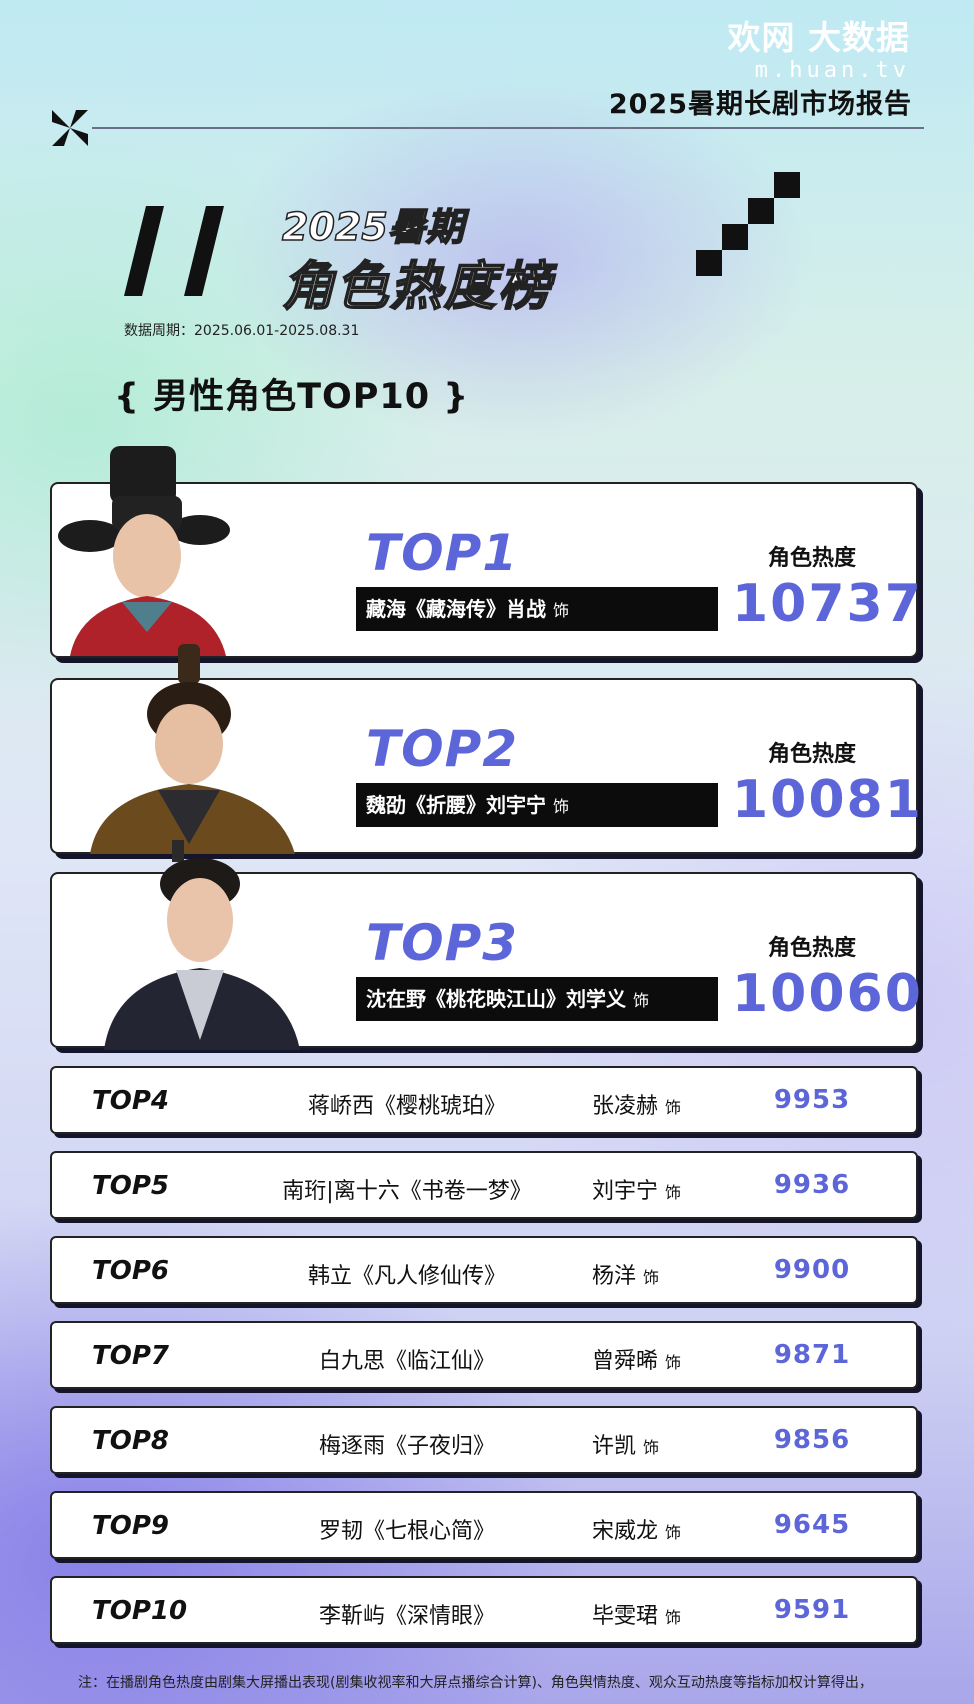 Image resolution: width=974 pixels, height=1704 pixels. Describe the element at coordinates (130, 1271) in the screenshot. I see `rank-label: TOP6` at that location.